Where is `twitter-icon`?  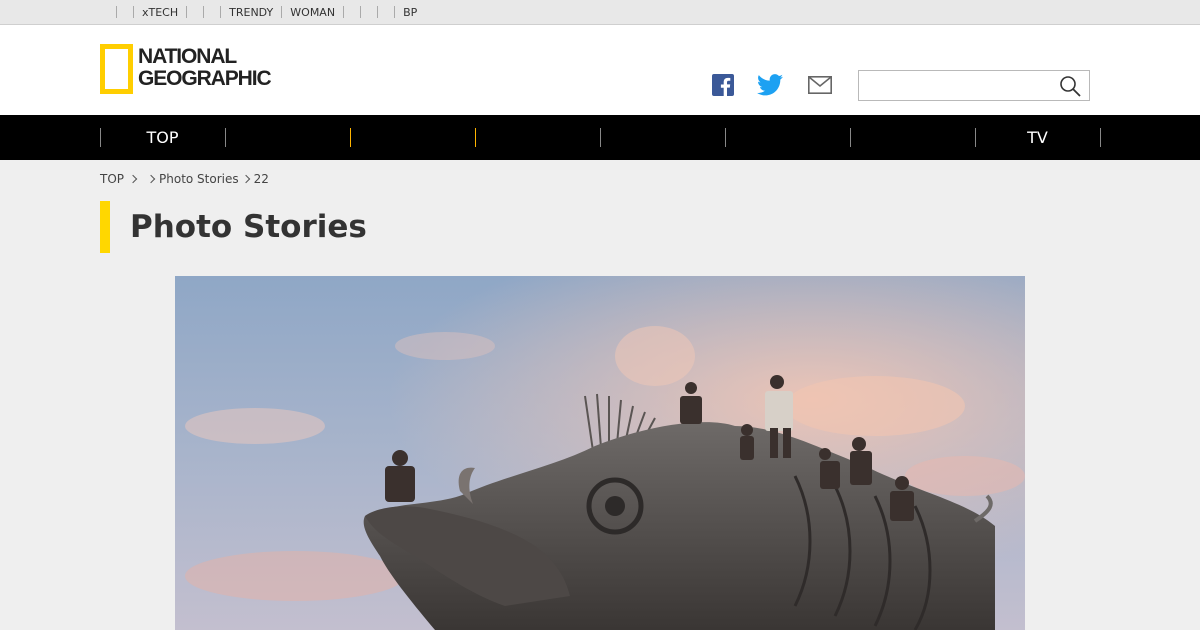
twitter-icon is located at coordinates (770, 85).